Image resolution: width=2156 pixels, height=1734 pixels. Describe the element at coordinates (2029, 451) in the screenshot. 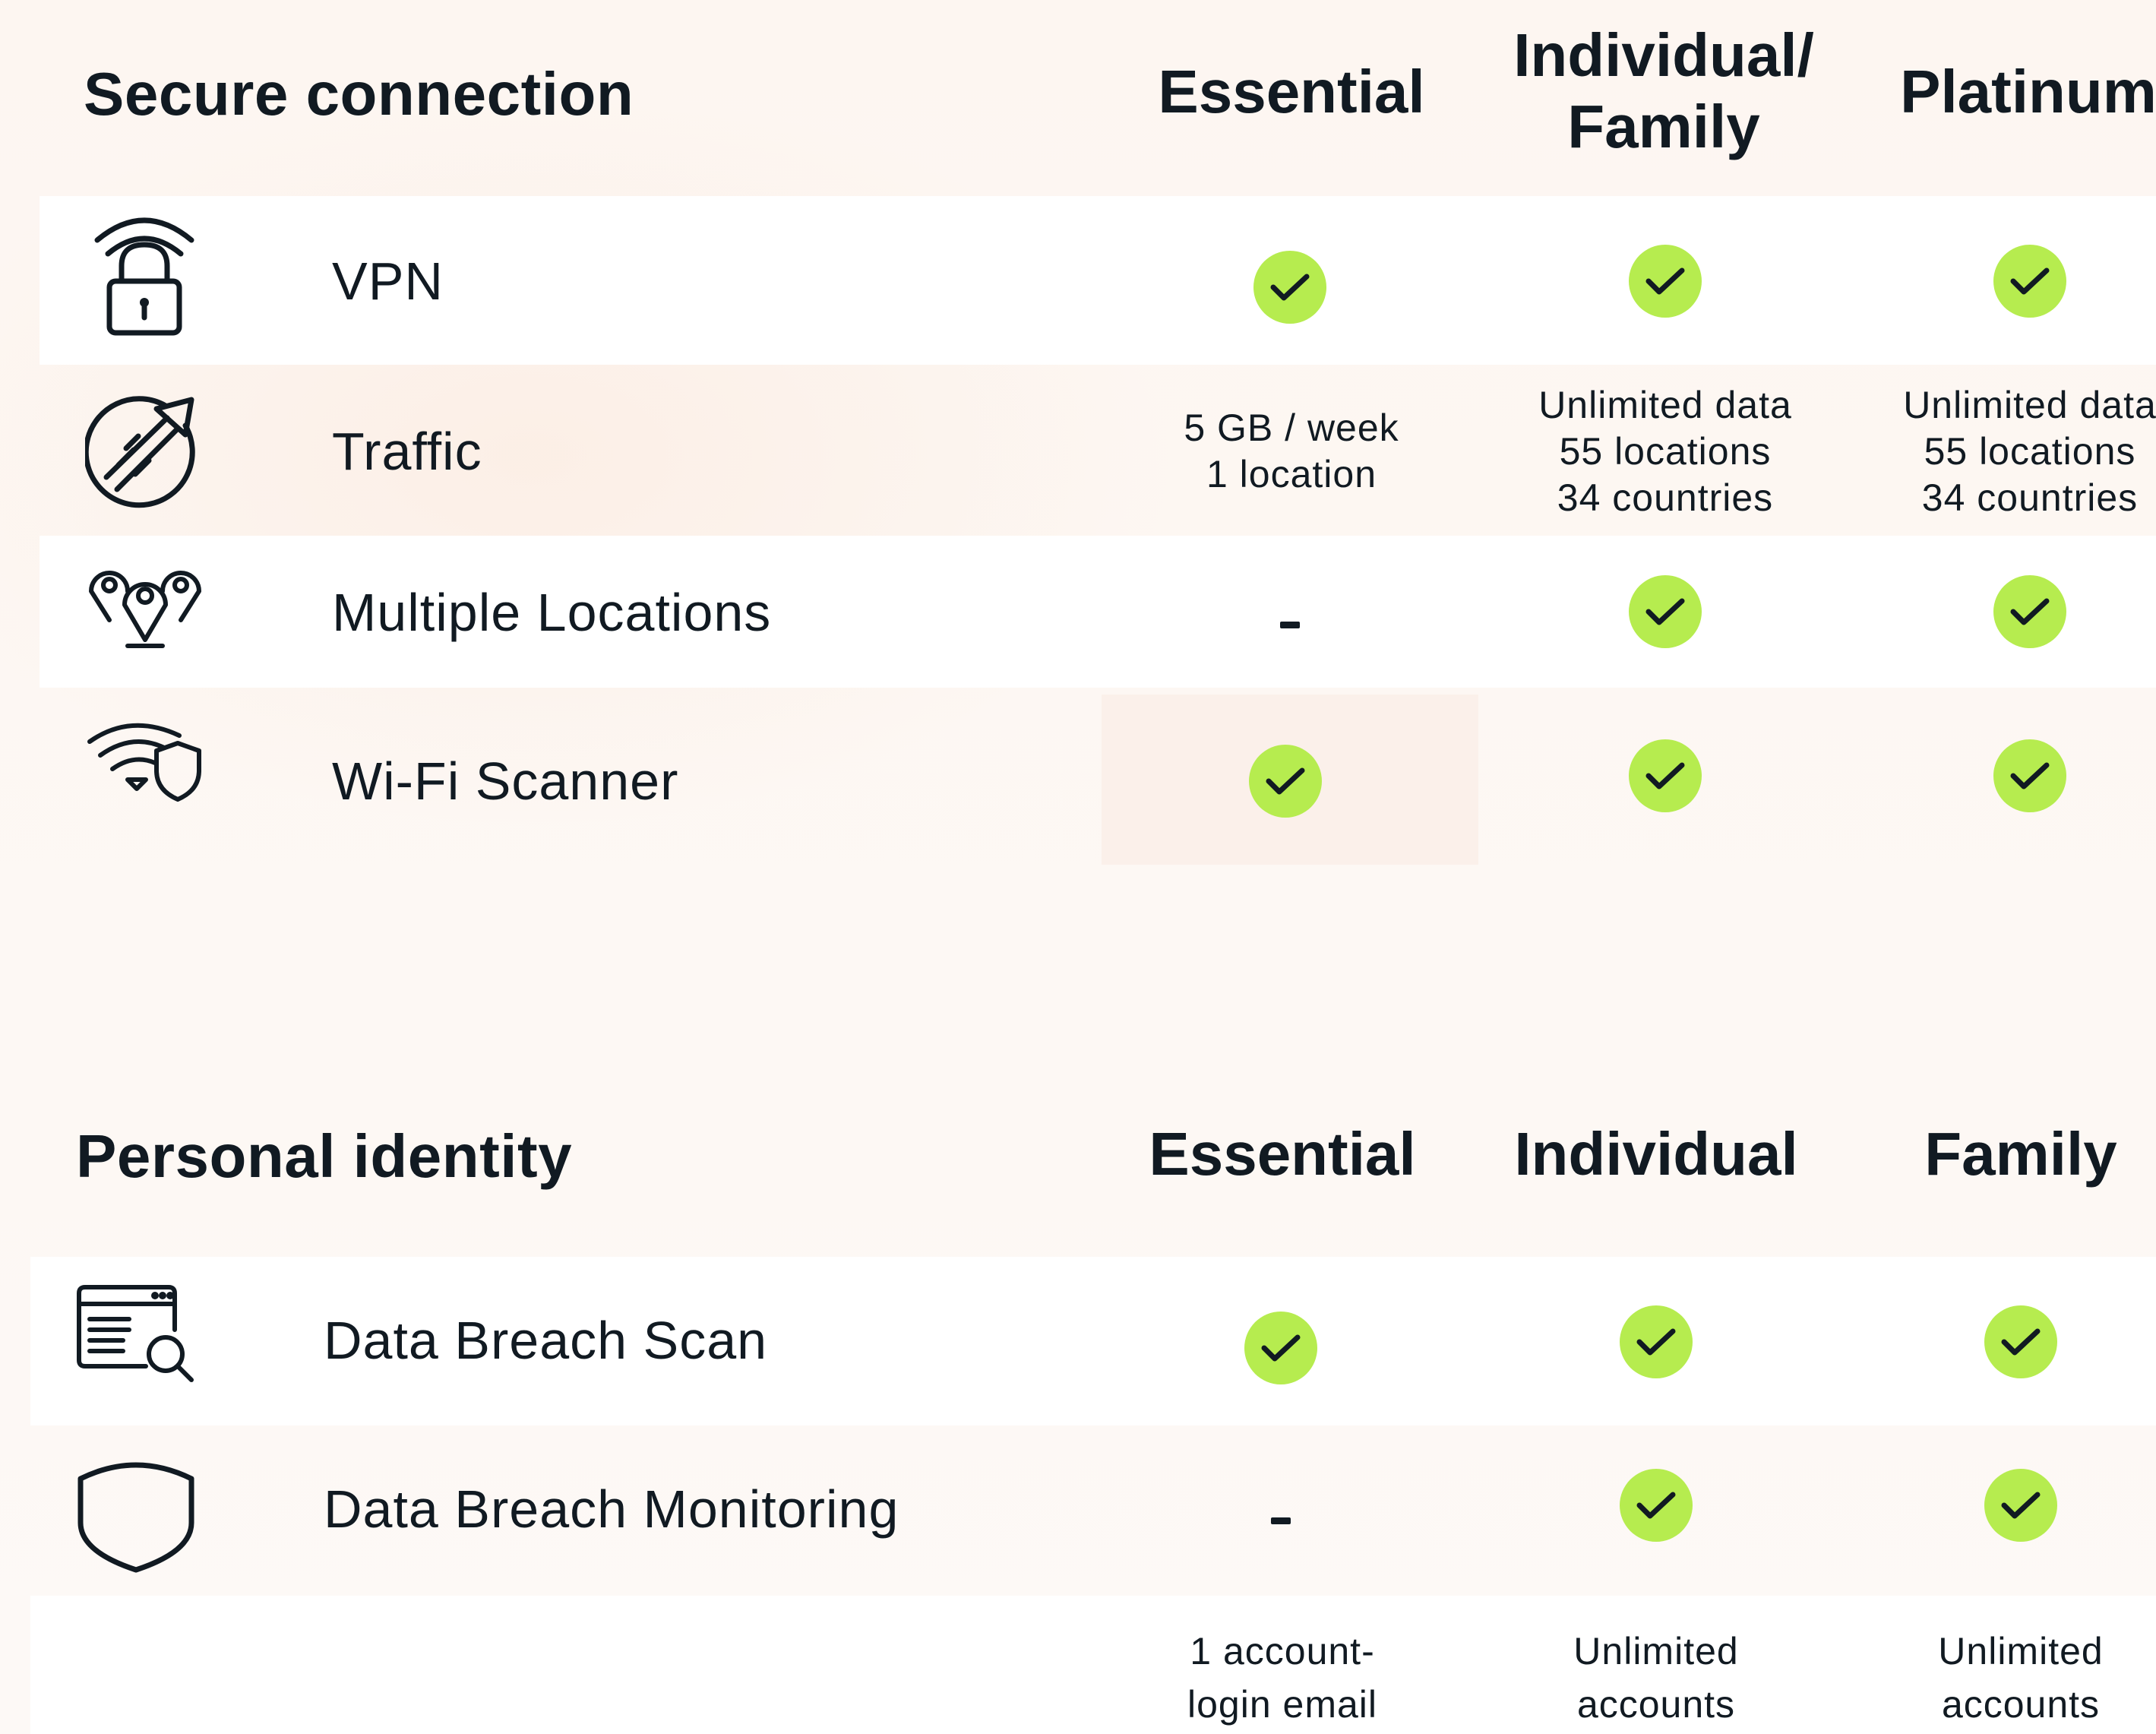

I see `traffic-platinum-text: Unlimited data 55 locations 34 countries` at that location.